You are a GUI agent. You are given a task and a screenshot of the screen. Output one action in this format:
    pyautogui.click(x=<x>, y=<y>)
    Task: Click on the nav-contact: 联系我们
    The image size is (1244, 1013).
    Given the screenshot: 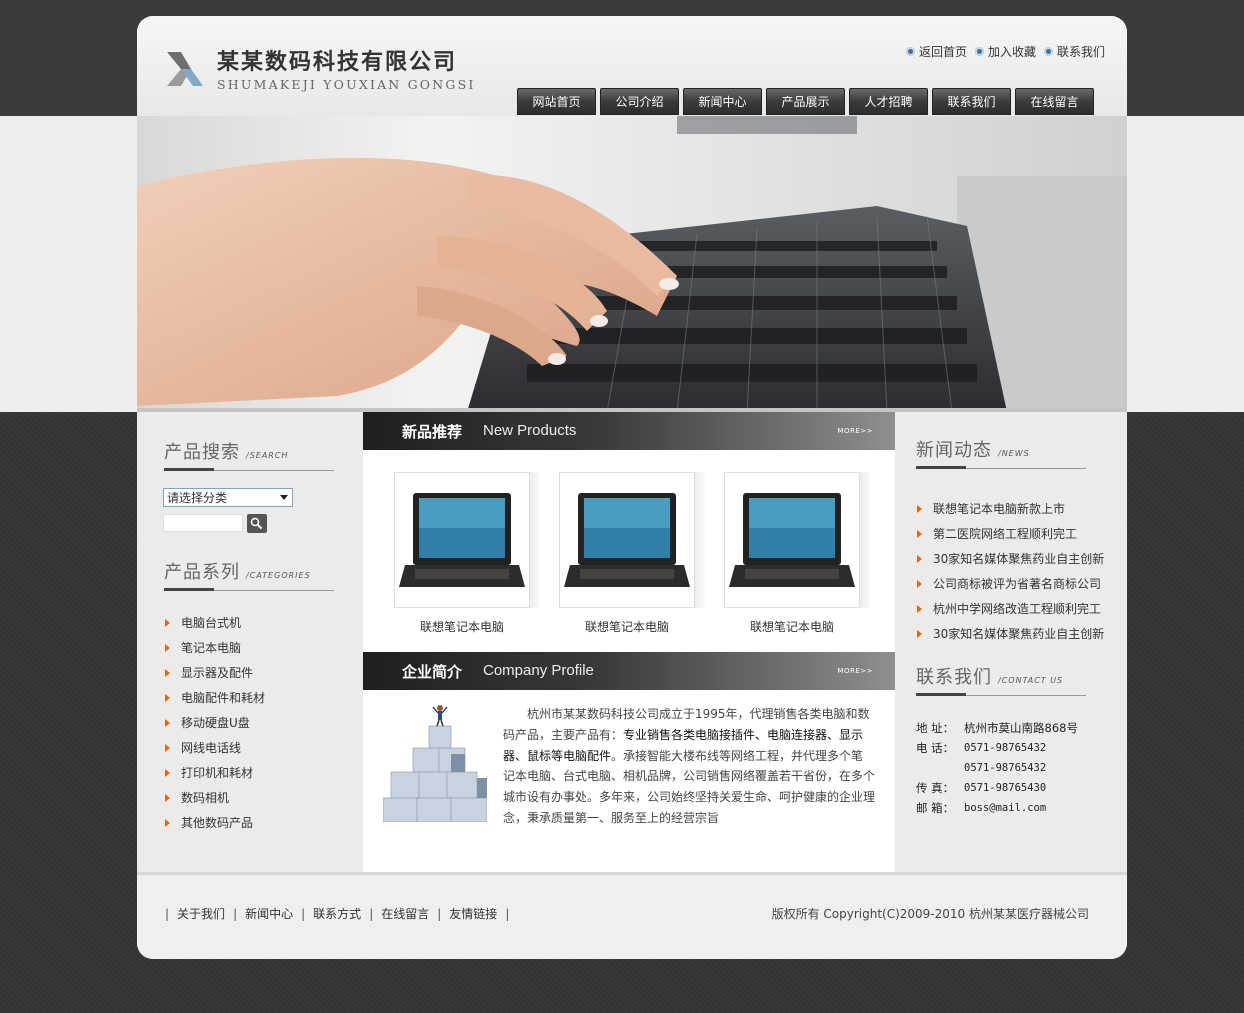 What is the action you would take?
    pyautogui.click(x=971, y=101)
    